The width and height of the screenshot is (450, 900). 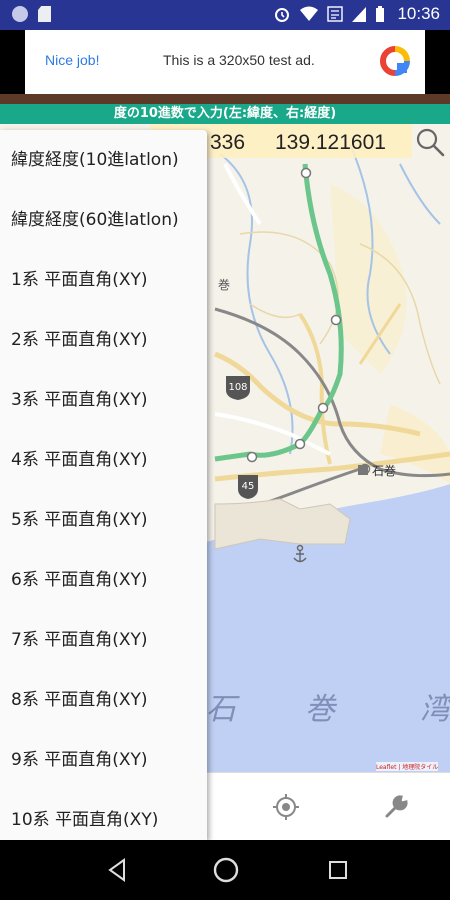 What do you see at coordinates (396, 807) in the screenshot?
I see `wrench-icon` at bounding box center [396, 807].